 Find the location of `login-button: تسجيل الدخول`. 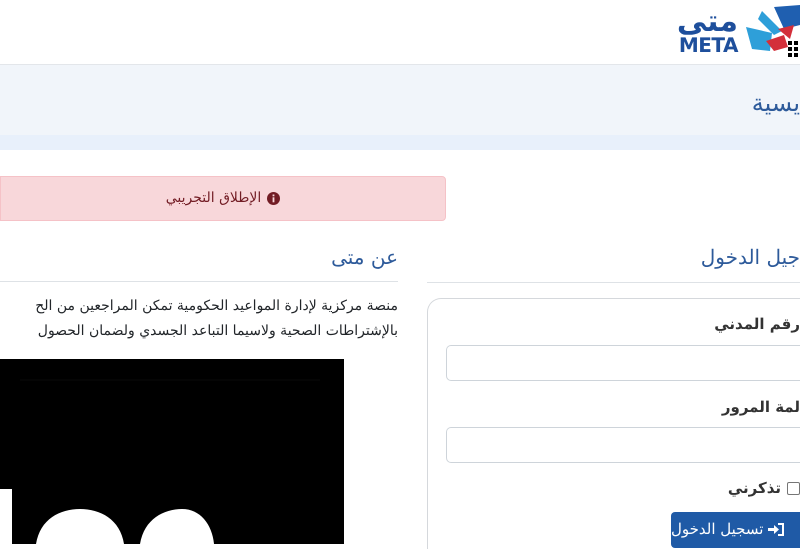

login-button: تسجيل الدخول is located at coordinates (735, 530).